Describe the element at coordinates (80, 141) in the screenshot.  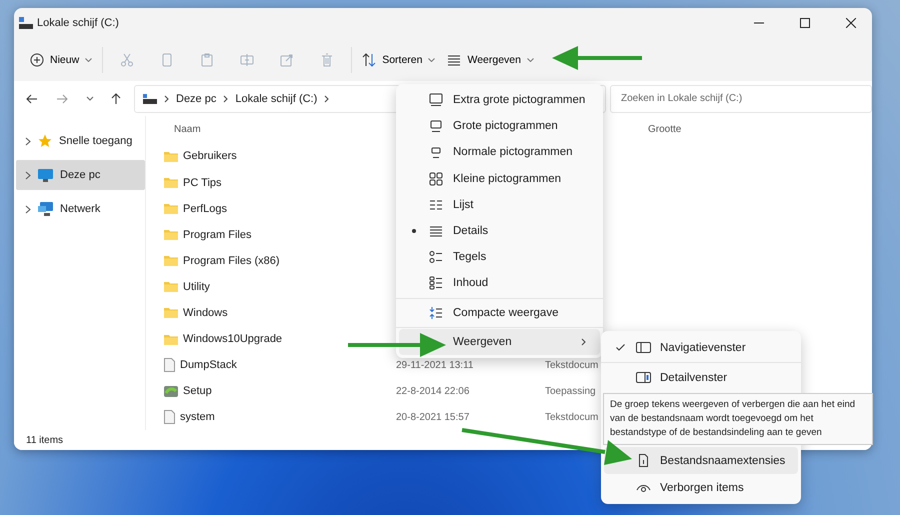
I see `sidebar-item: Snelle toegang` at that location.